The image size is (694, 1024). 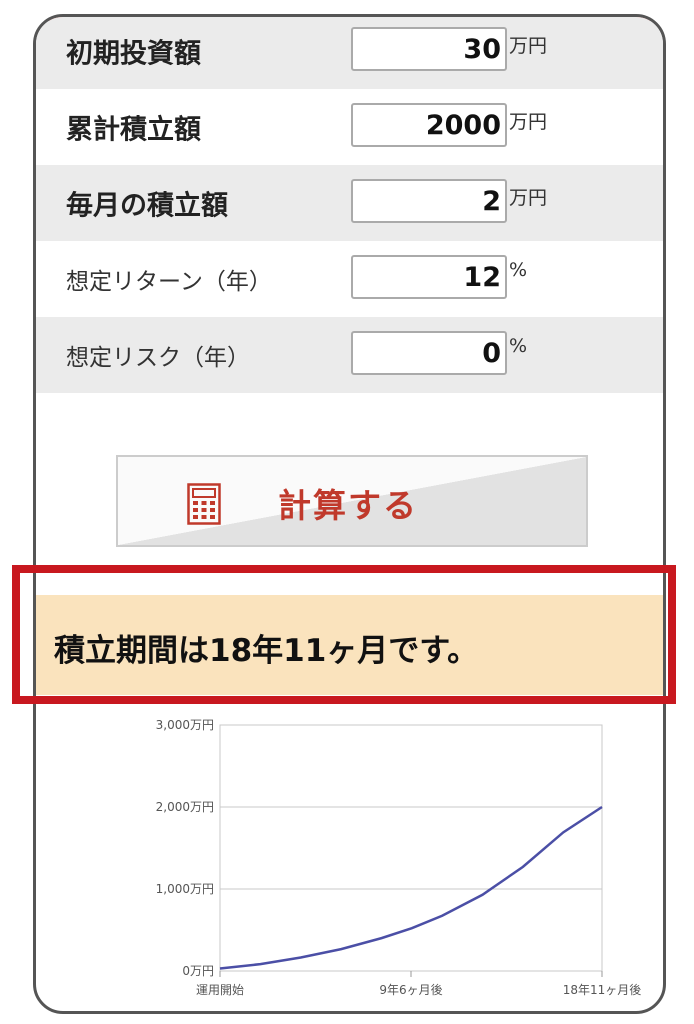 What do you see at coordinates (185, 807) in the screenshot?
I see `y-tick-label: 2,000万円` at bounding box center [185, 807].